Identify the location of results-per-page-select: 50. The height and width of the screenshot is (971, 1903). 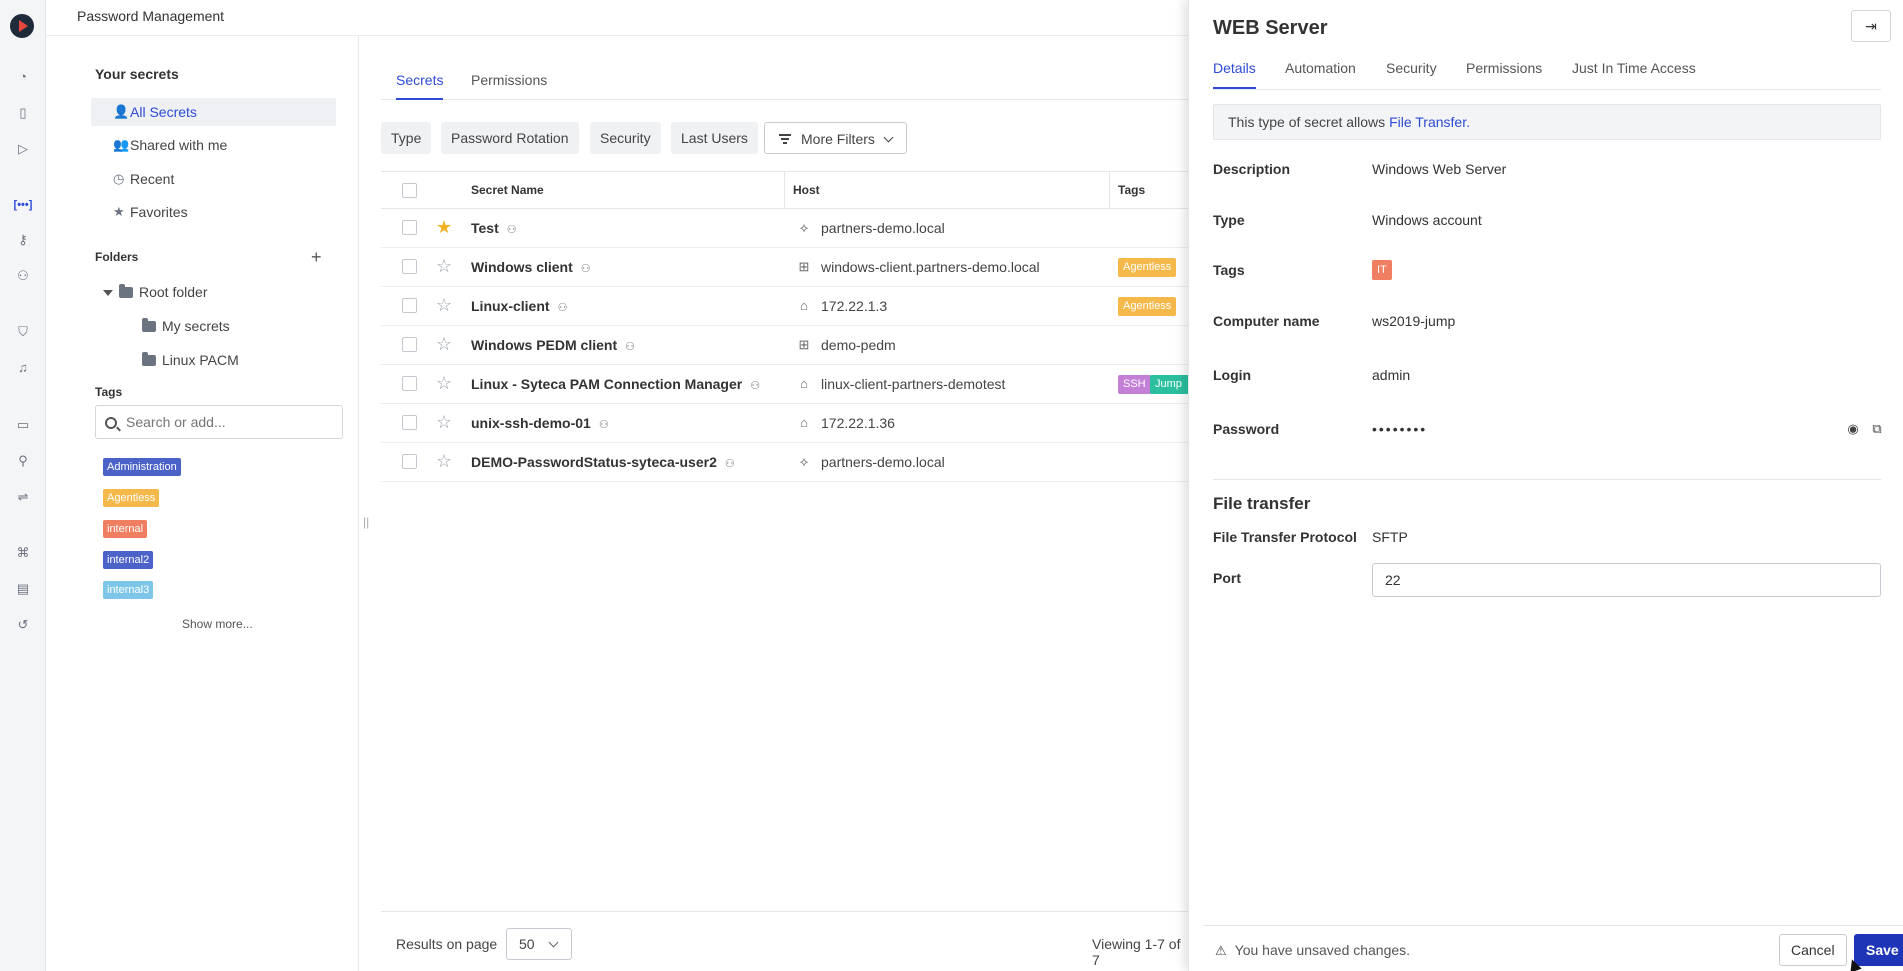
(539, 944).